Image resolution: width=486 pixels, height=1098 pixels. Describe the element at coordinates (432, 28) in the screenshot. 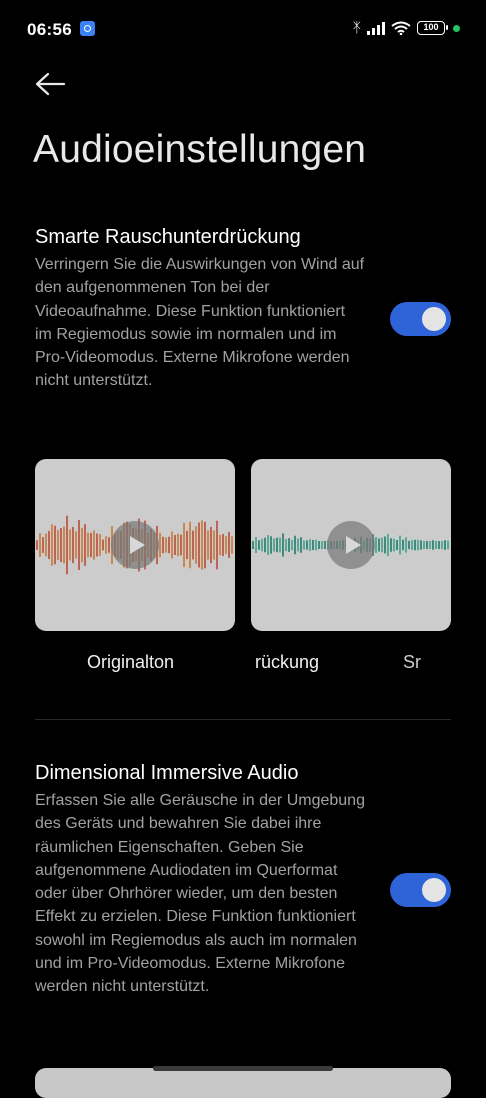

I see `battery-icon: 100` at that location.